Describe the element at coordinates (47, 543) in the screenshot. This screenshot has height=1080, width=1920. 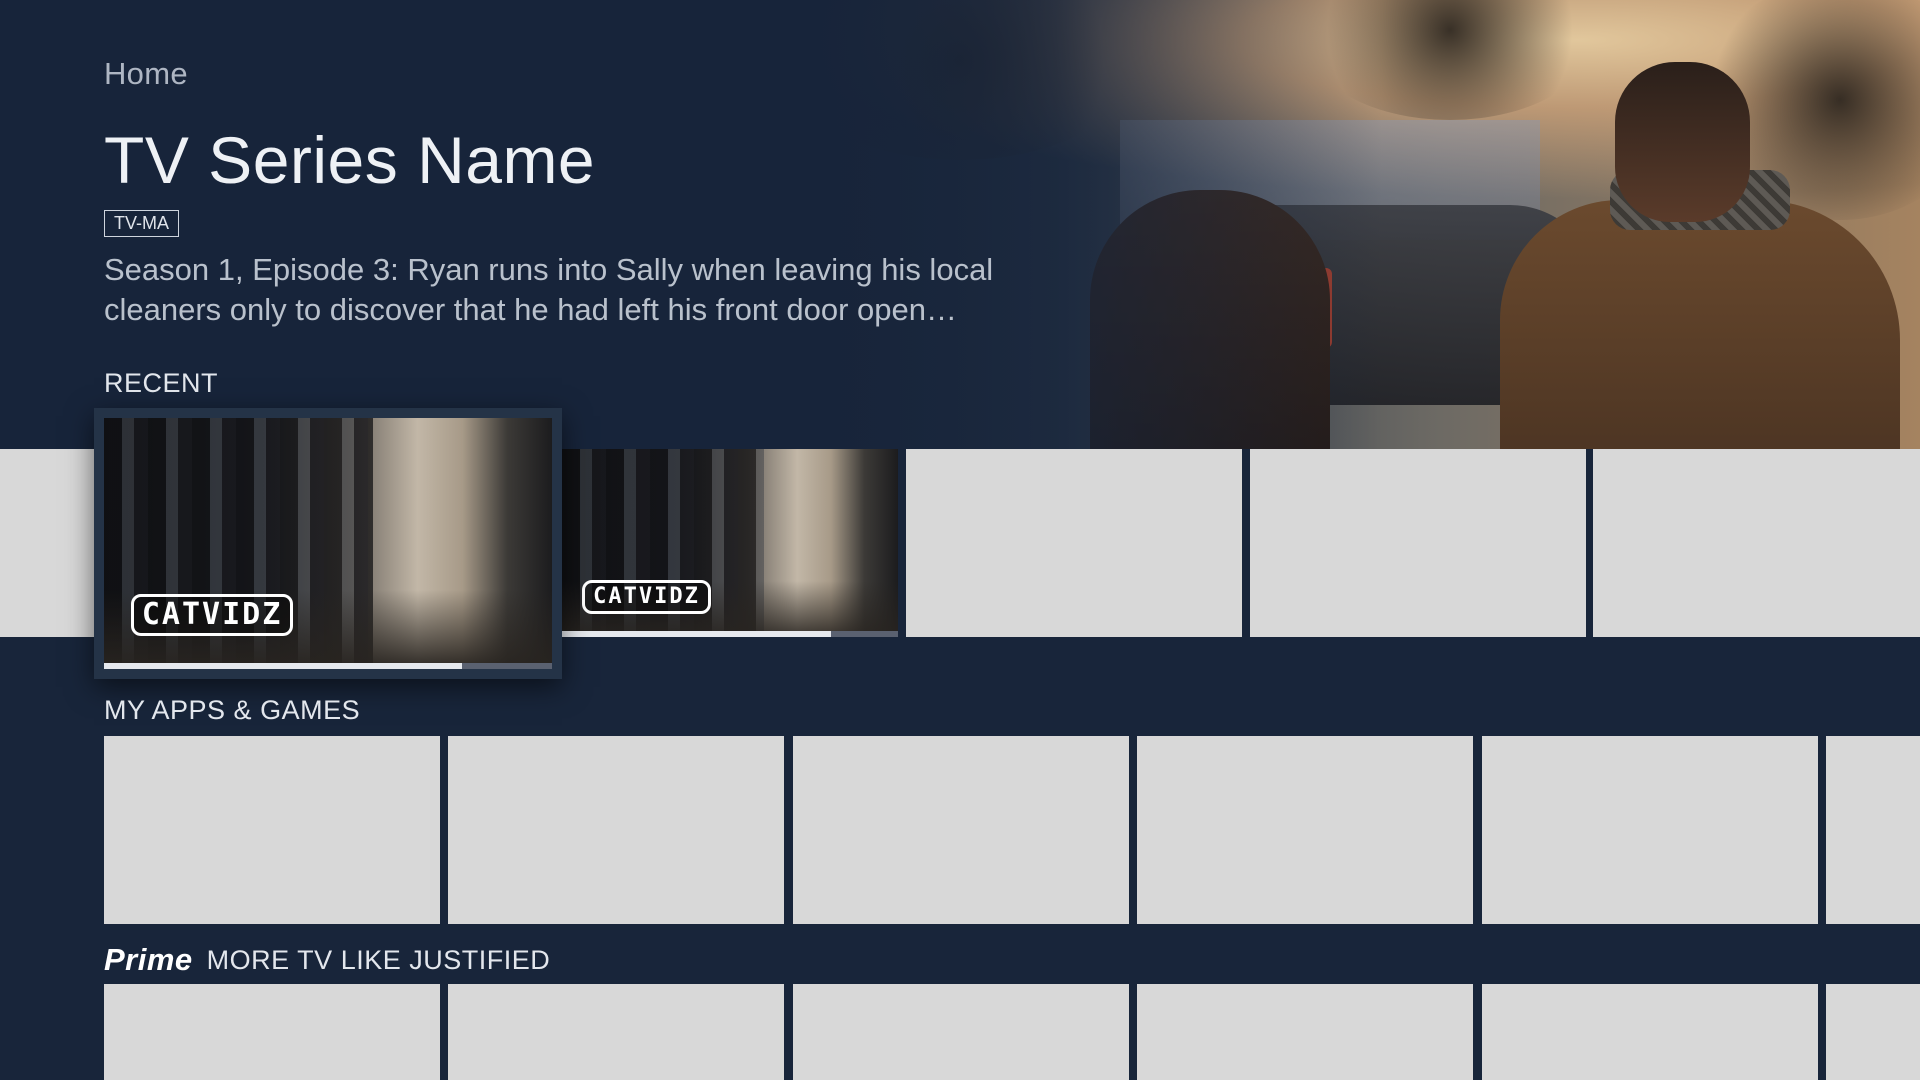
I see `recent-tile-partial` at that location.